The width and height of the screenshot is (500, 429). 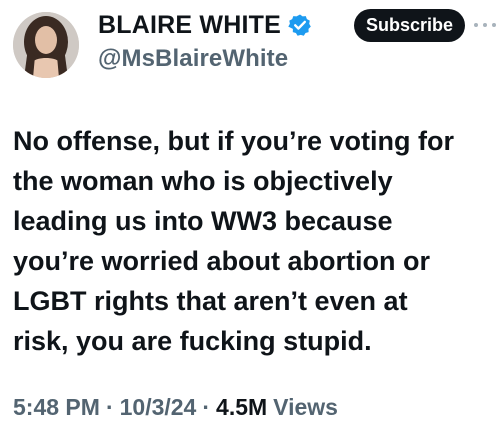 I want to click on tweet-text-line: the woman who is objectively, so click(x=203, y=181).